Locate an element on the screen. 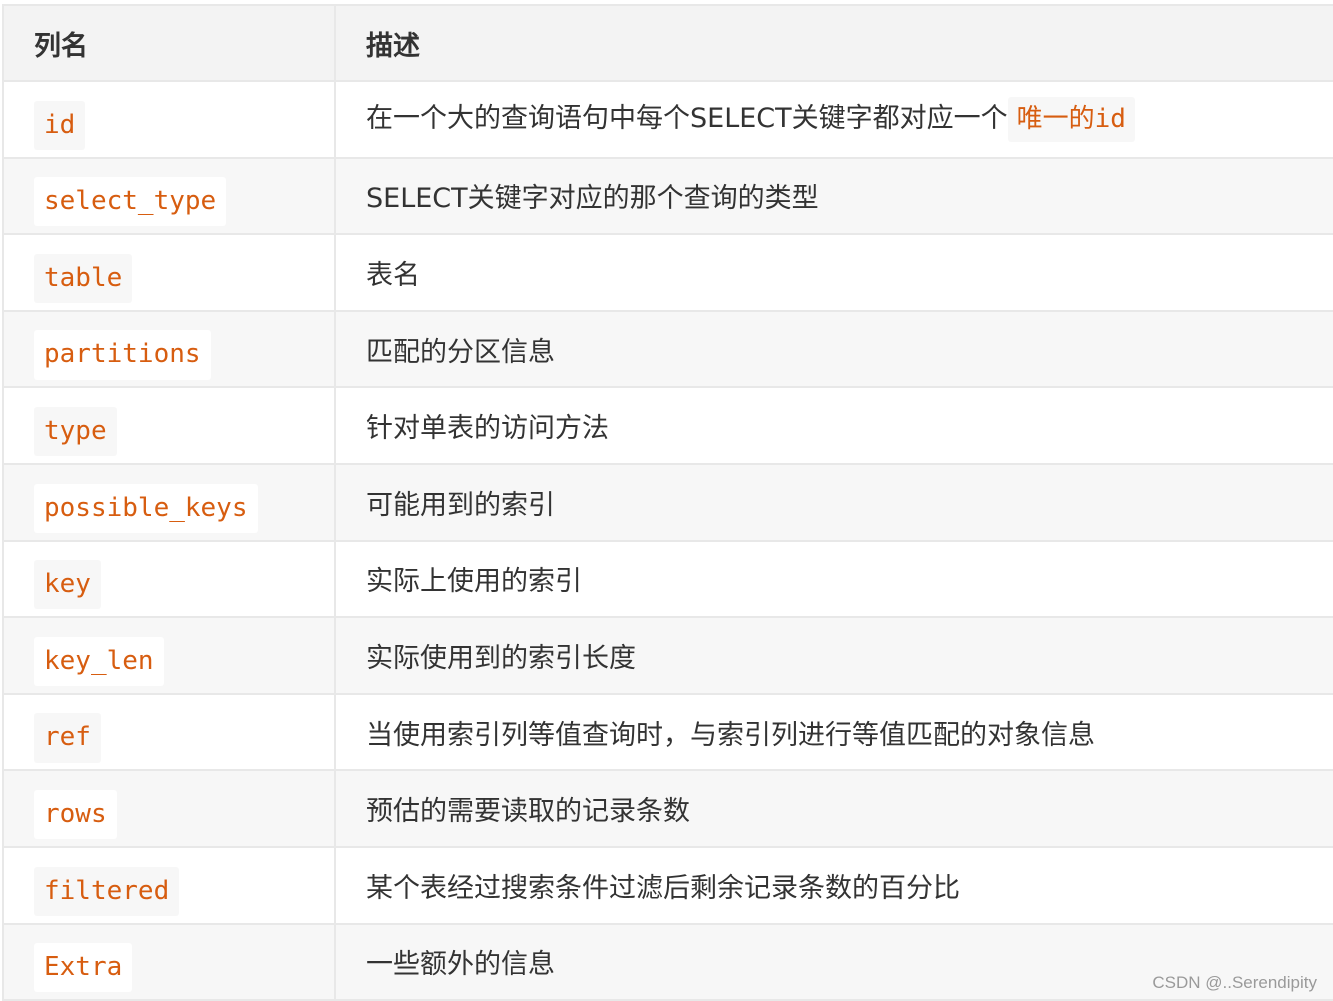 This screenshot has width=1333, height=1001. description-cell: 针对单表的访问方法 is located at coordinates (833, 425).